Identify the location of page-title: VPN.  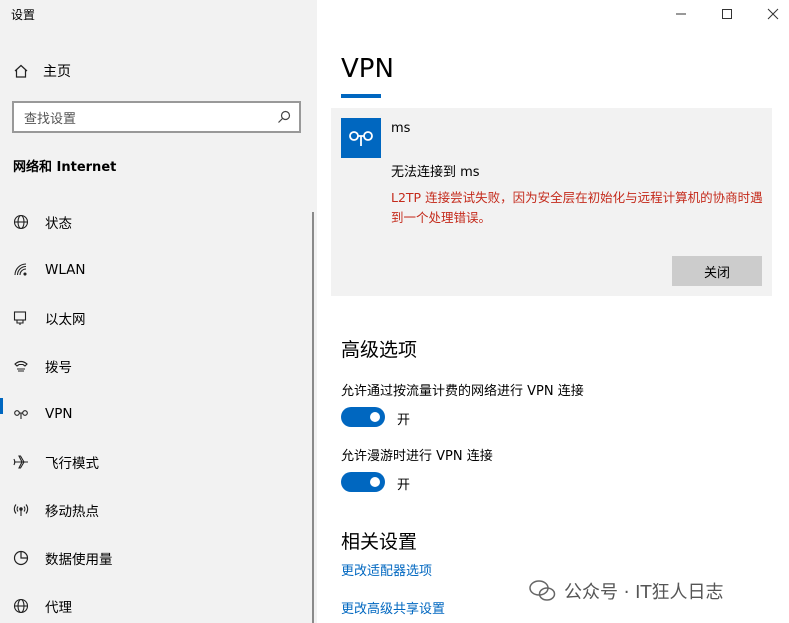
(367, 69).